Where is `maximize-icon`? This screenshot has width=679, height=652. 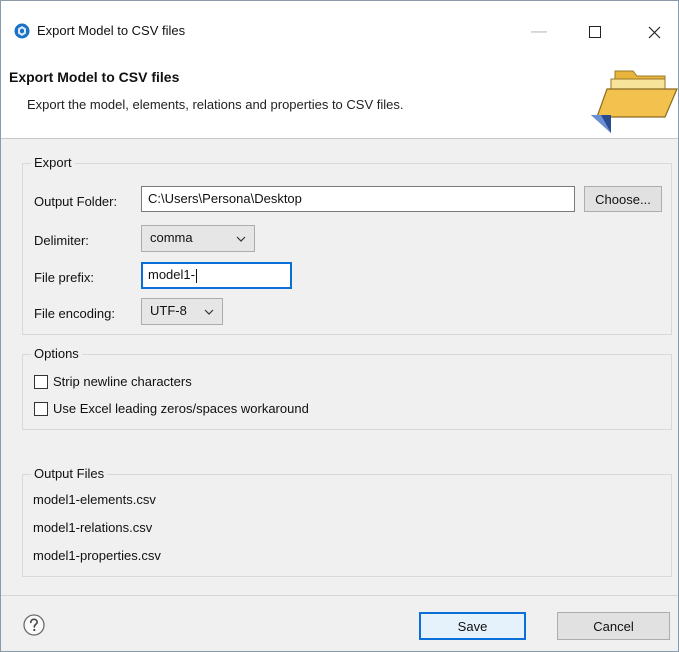
maximize-icon is located at coordinates (595, 32).